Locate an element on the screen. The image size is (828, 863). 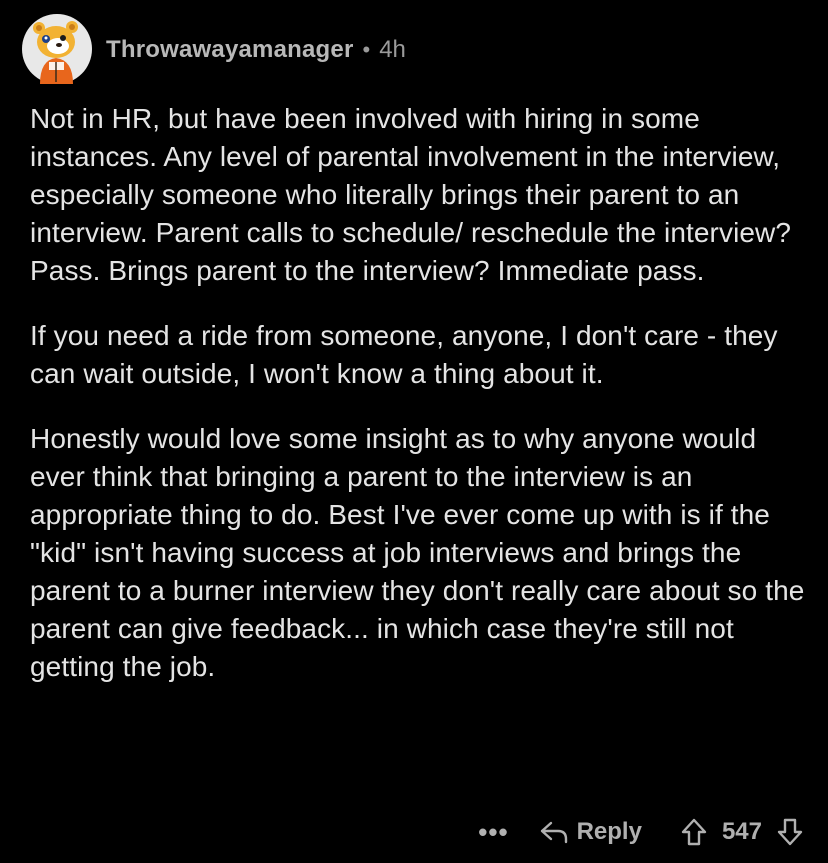
snoo-avatar-icon is located at coordinates (57, 49).